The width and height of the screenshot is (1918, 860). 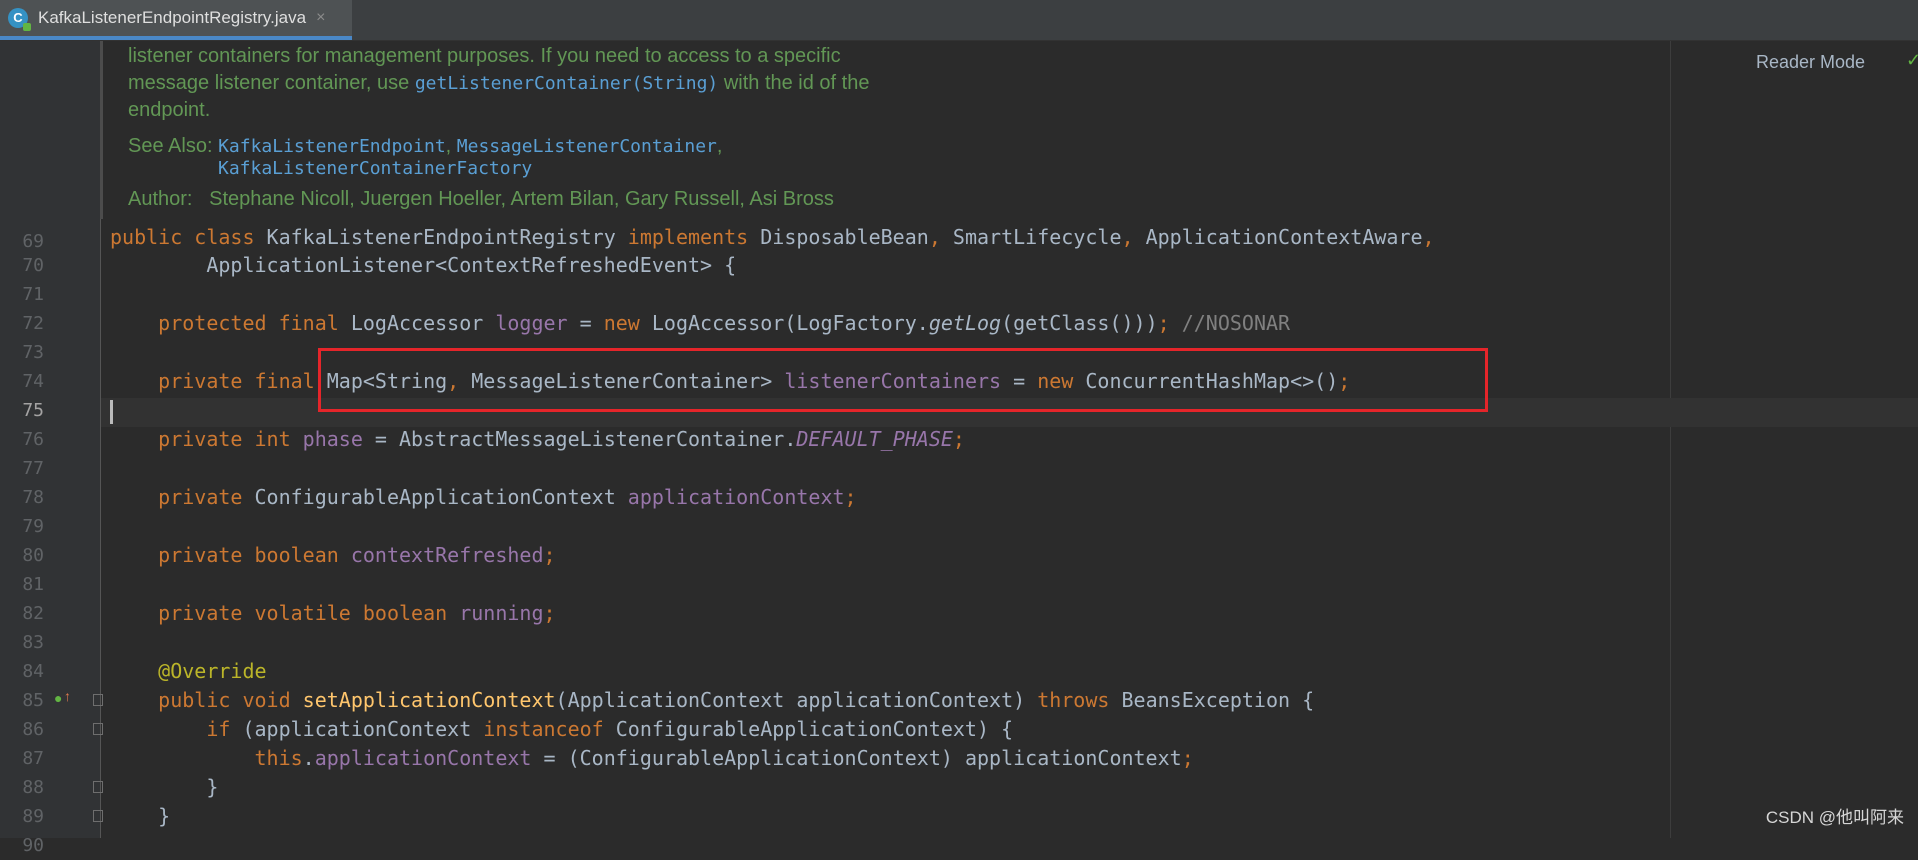 What do you see at coordinates (33, 352) in the screenshot?
I see `line-number: 73` at bounding box center [33, 352].